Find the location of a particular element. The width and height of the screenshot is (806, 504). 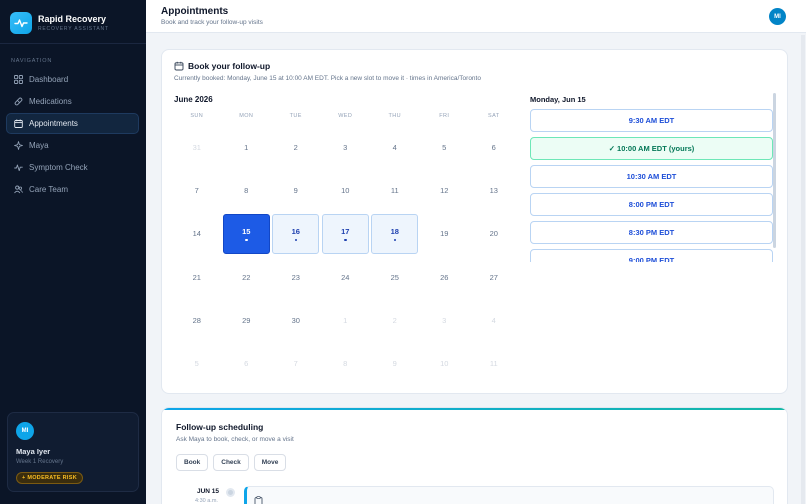

user-avatar: MI is located at coordinates (25, 431).